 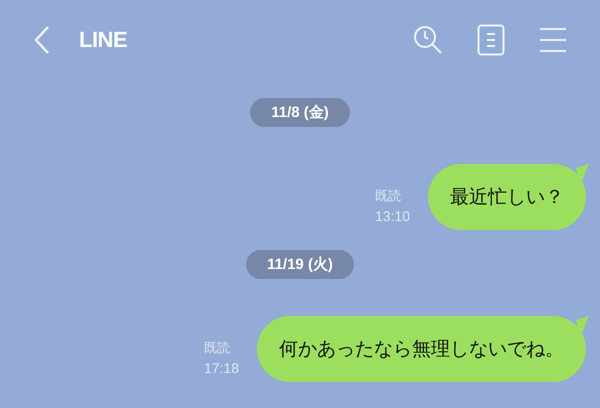 What do you see at coordinates (392, 216) in the screenshot?
I see `message-time: 13:10` at bounding box center [392, 216].